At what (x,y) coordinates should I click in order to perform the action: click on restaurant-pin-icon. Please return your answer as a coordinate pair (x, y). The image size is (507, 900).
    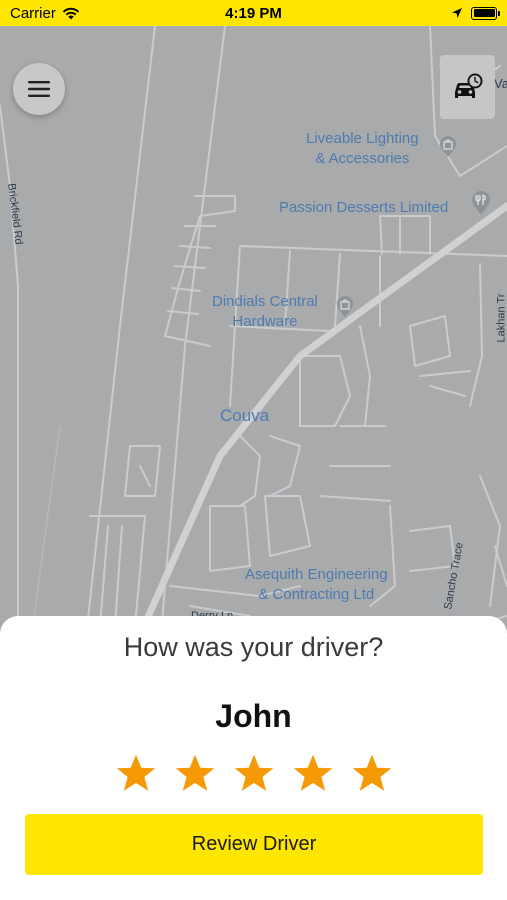
    Looking at the image, I should click on (481, 203).